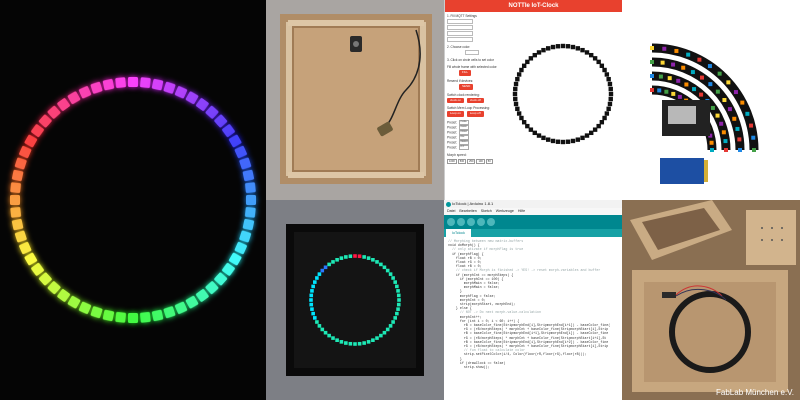  Describe the element at coordinates (461, 222) in the screenshot. I see `upload-icon` at that location.